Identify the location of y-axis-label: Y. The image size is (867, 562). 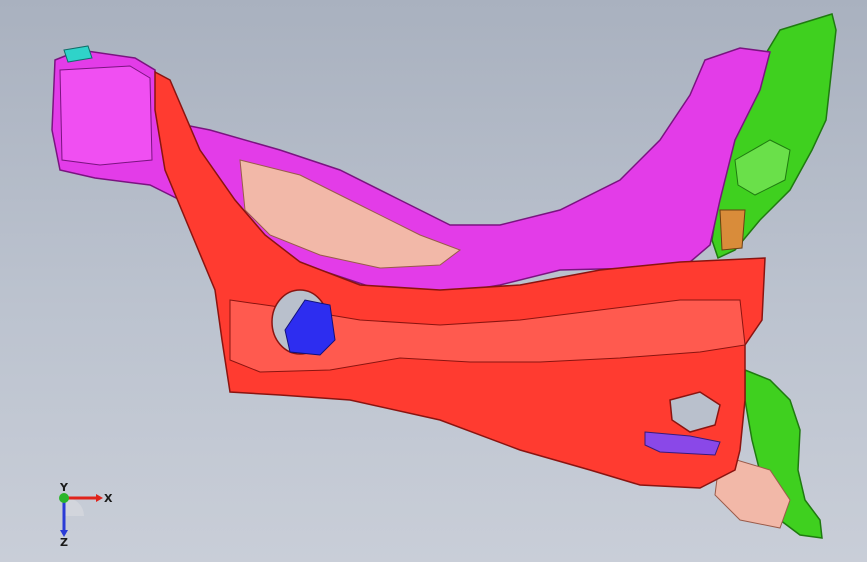
(64, 487).